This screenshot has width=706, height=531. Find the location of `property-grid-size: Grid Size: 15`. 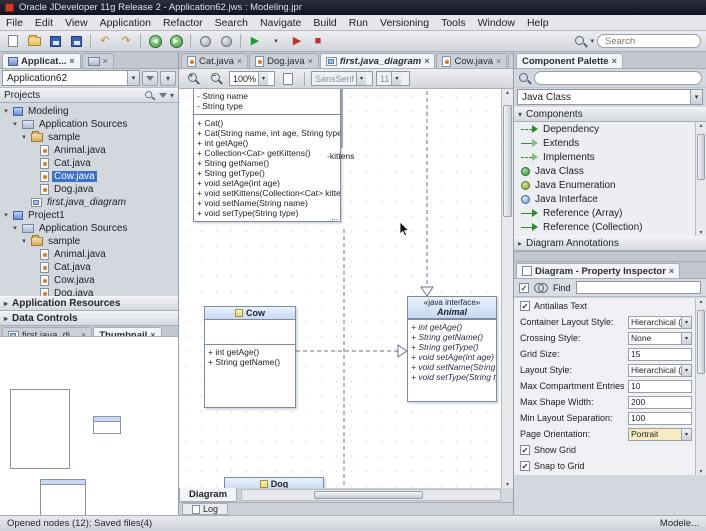

property-grid-size: Grid Size: 15 is located at coordinates (610, 354).